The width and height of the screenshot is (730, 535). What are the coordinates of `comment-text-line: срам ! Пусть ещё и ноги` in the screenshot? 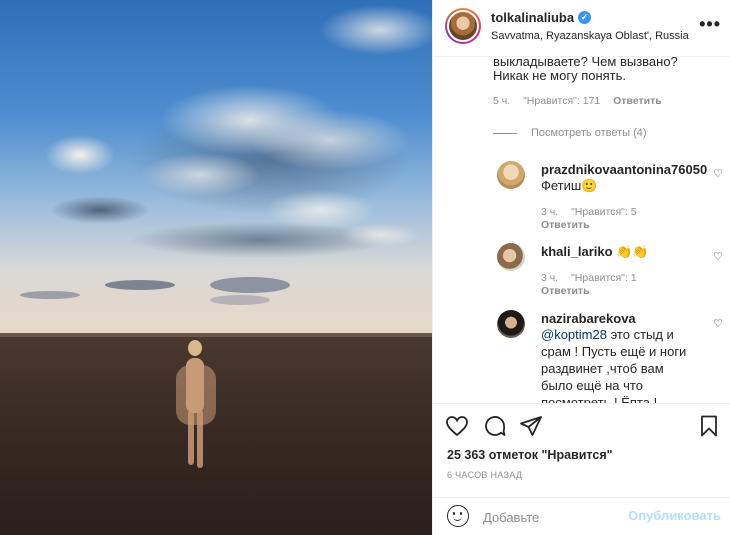 It's located at (614, 351).